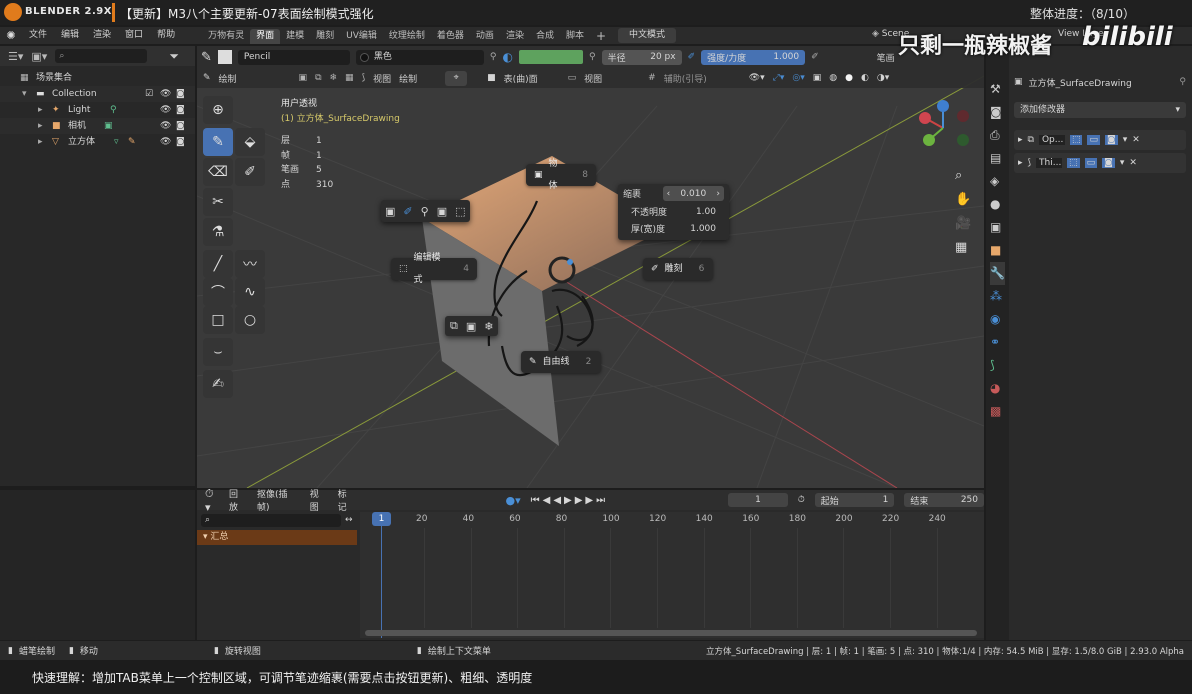  What do you see at coordinates (592, 57) in the screenshot?
I see `pin-icon-2: ⚲` at bounding box center [592, 57].